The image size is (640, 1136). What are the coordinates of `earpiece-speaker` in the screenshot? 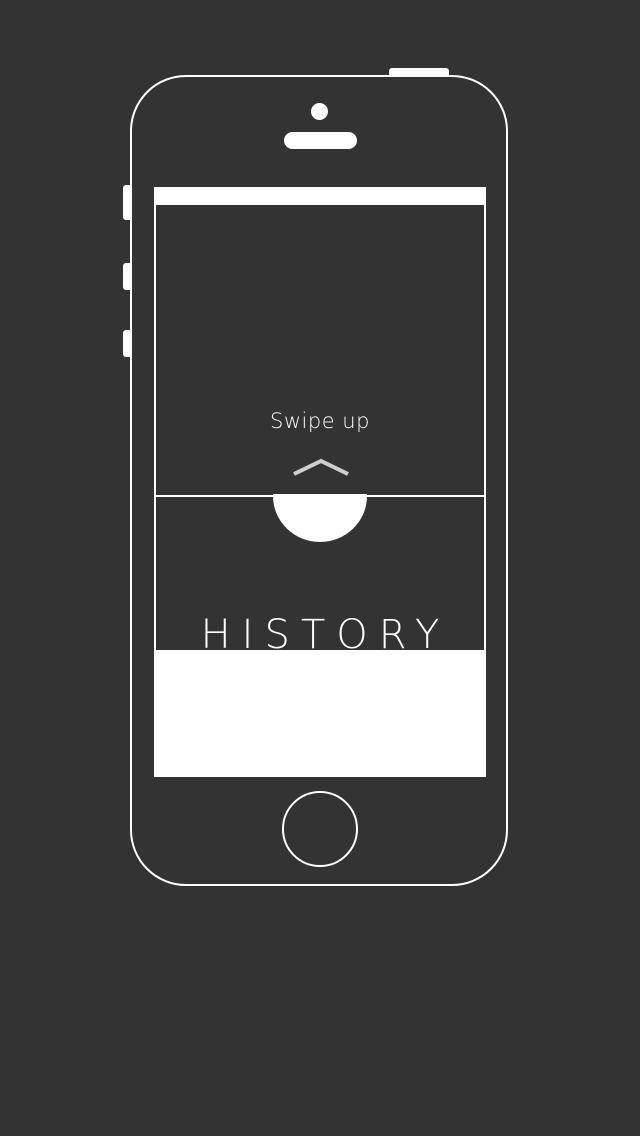 It's located at (320, 140).